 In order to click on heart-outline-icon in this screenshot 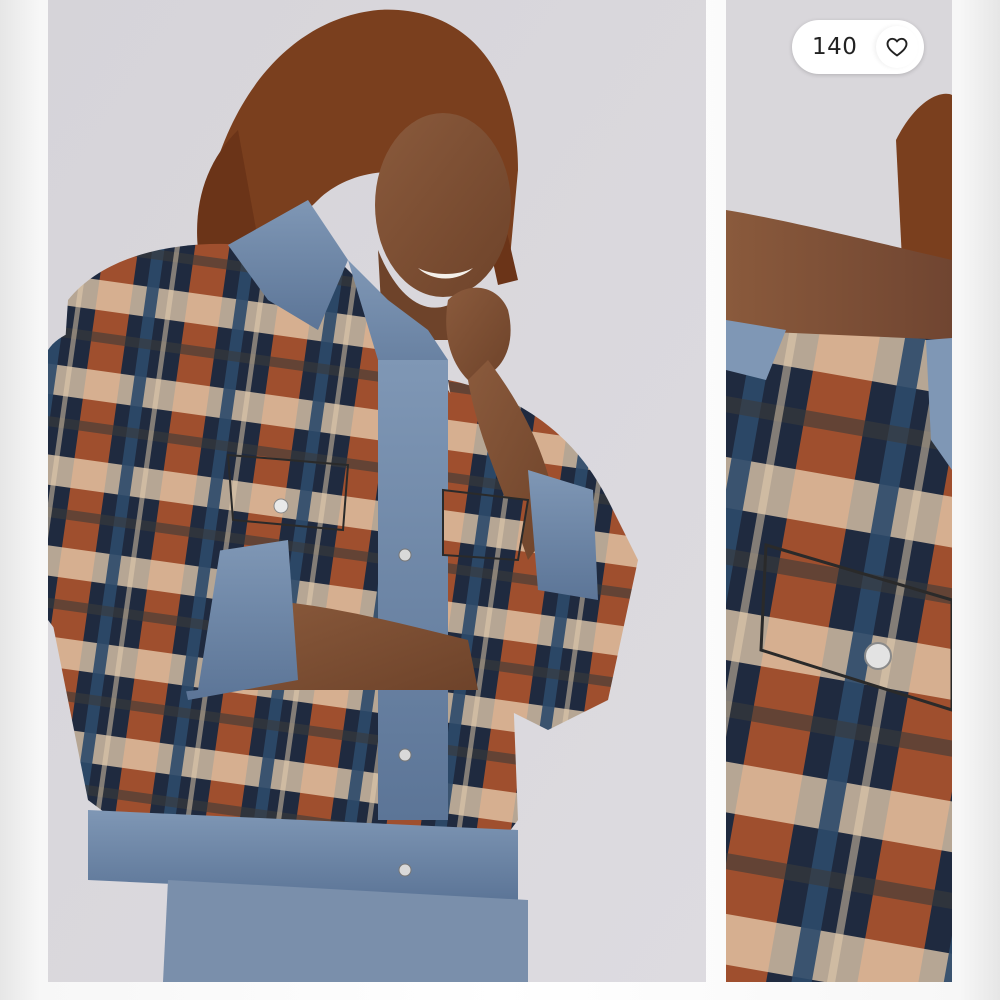, I will do `click(897, 47)`.